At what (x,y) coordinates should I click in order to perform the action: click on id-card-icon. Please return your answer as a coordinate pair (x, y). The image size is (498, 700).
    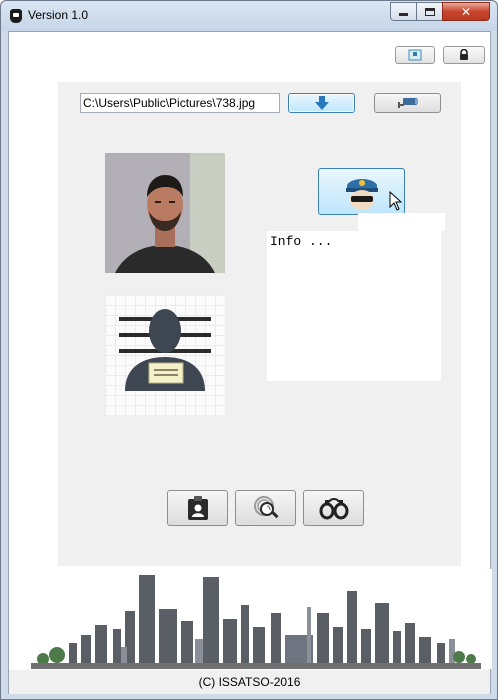
    Looking at the image, I should click on (415, 55).